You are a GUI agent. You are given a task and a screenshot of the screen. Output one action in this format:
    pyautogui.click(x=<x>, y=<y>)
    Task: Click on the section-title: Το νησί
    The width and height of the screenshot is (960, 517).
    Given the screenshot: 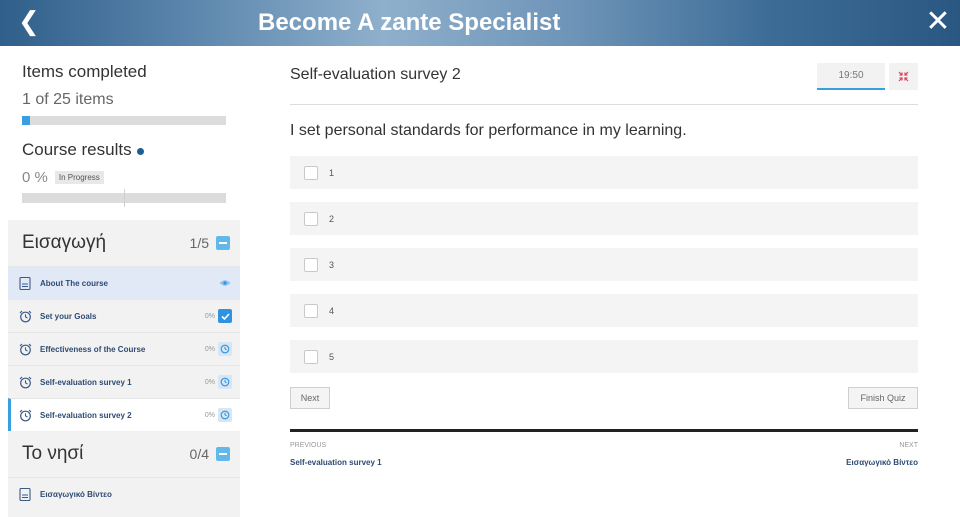 What is the action you would take?
    pyautogui.click(x=53, y=453)
    